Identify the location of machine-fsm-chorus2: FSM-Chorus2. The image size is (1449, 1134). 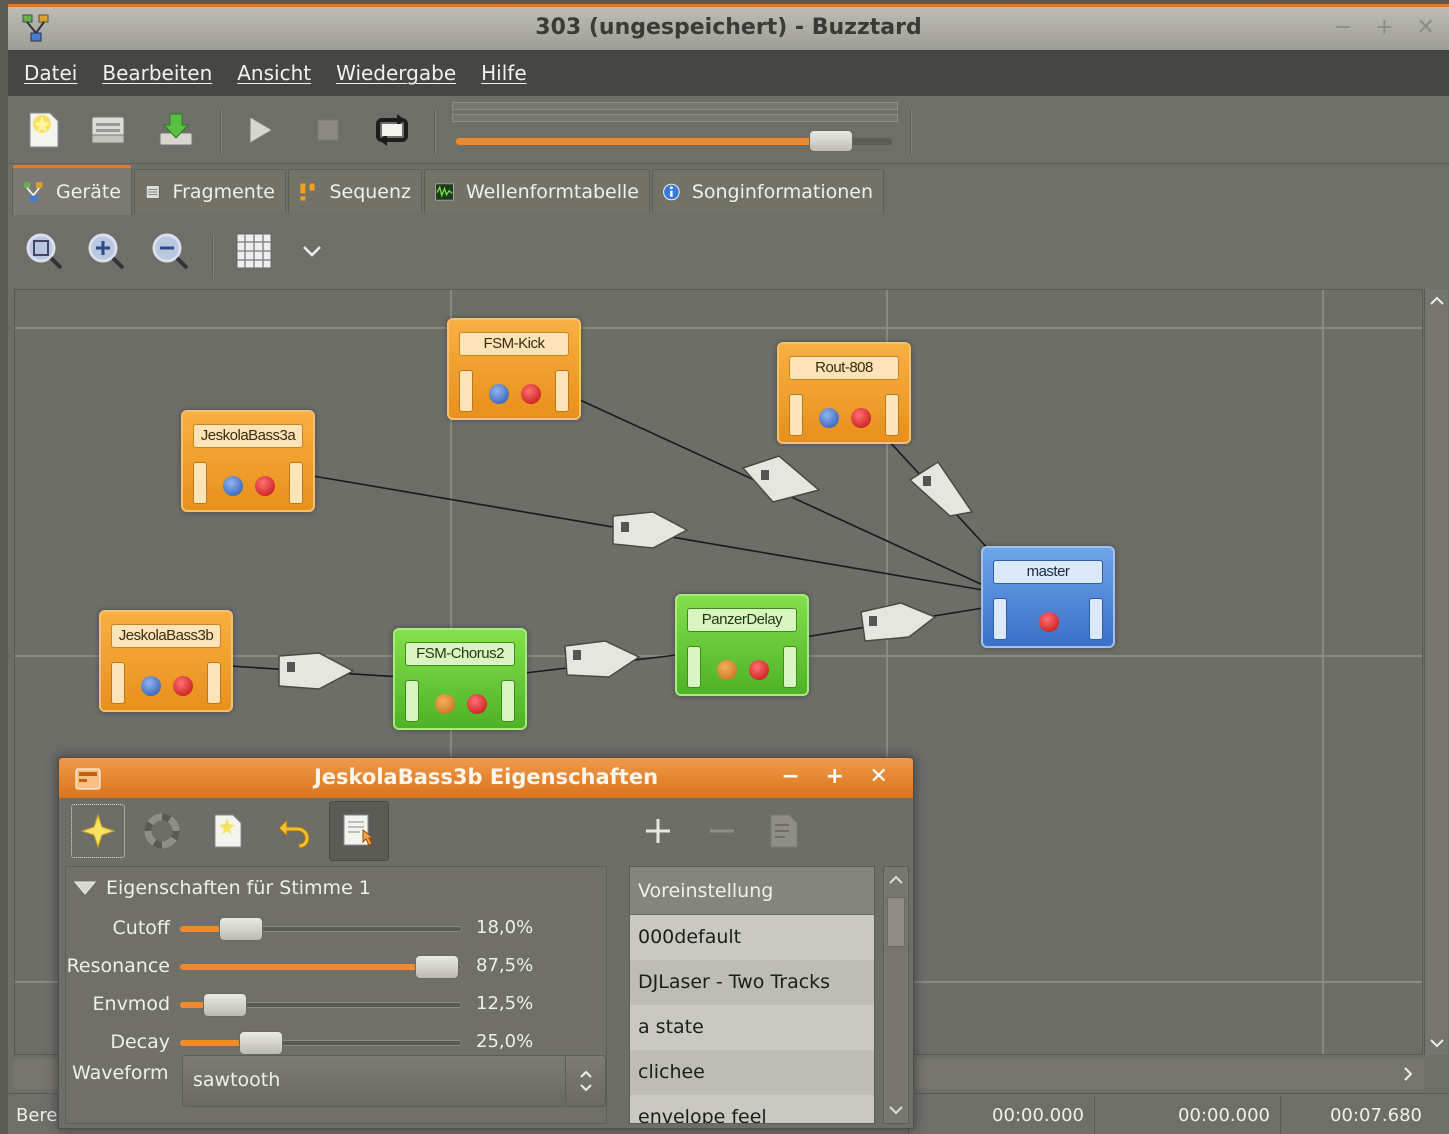
(460, 679).